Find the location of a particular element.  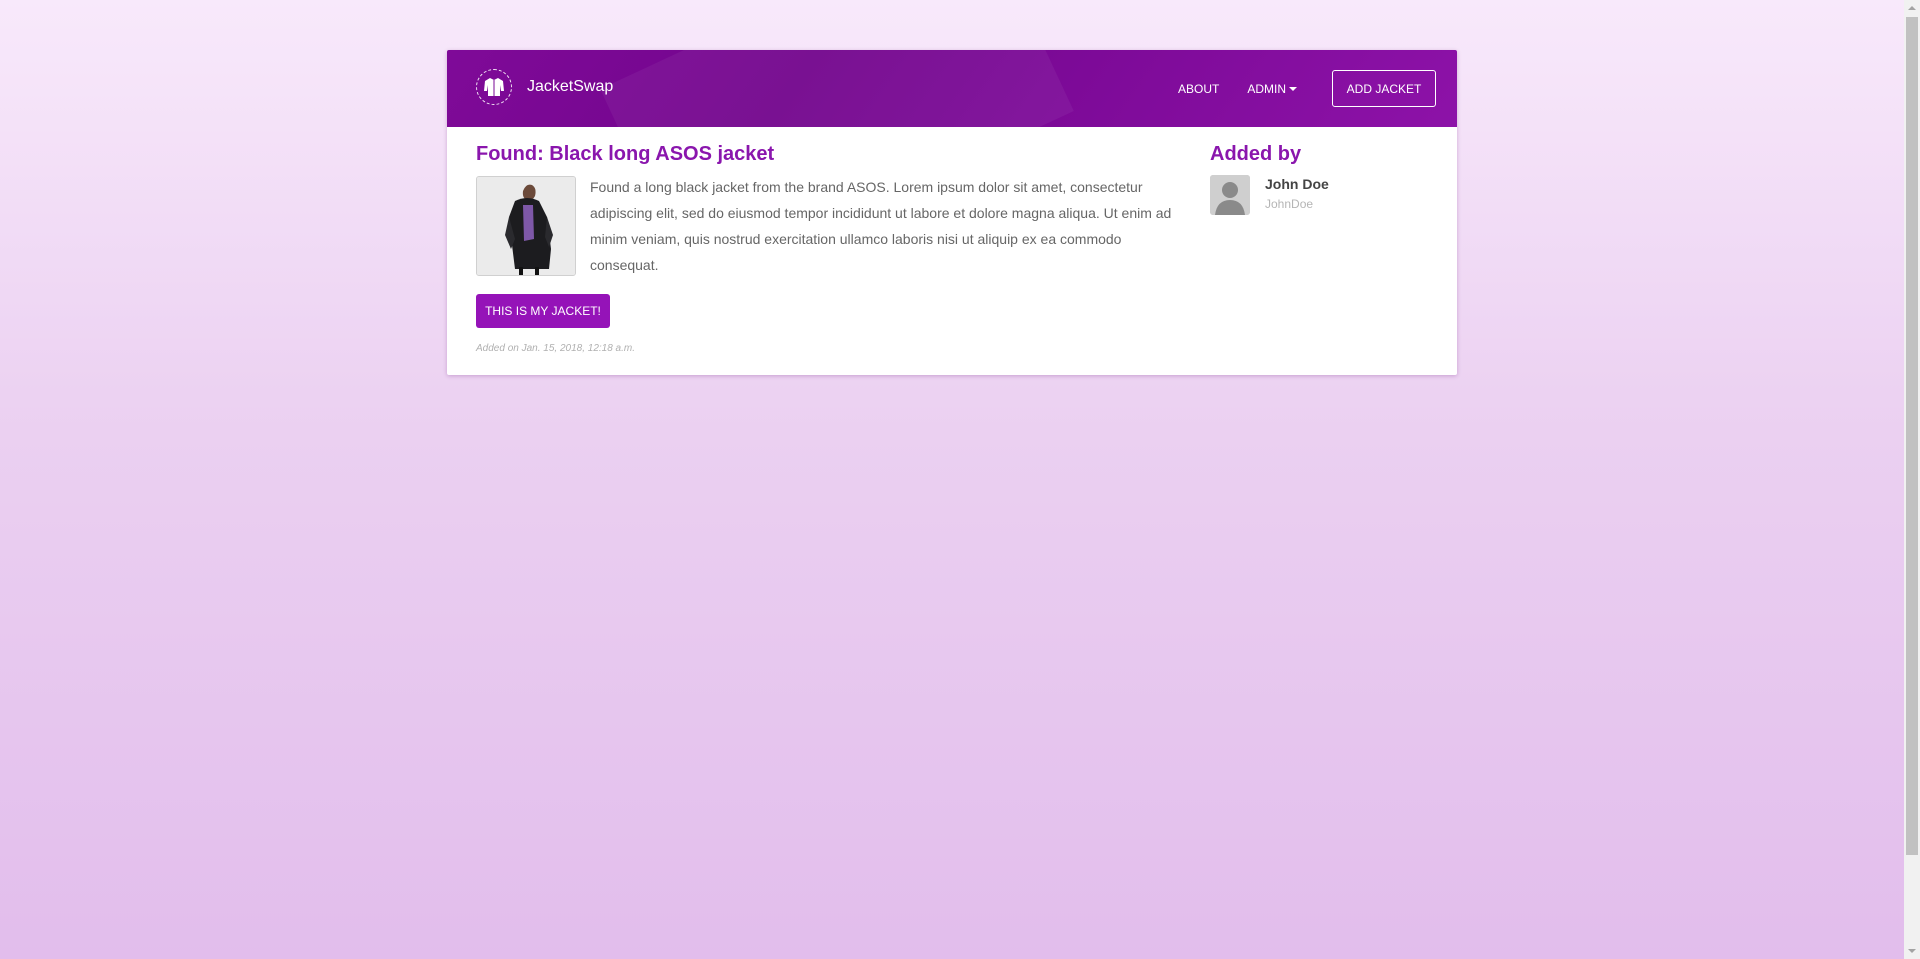

add-jacket-button: ADD JACKET is located at coordinates (1384, 88).